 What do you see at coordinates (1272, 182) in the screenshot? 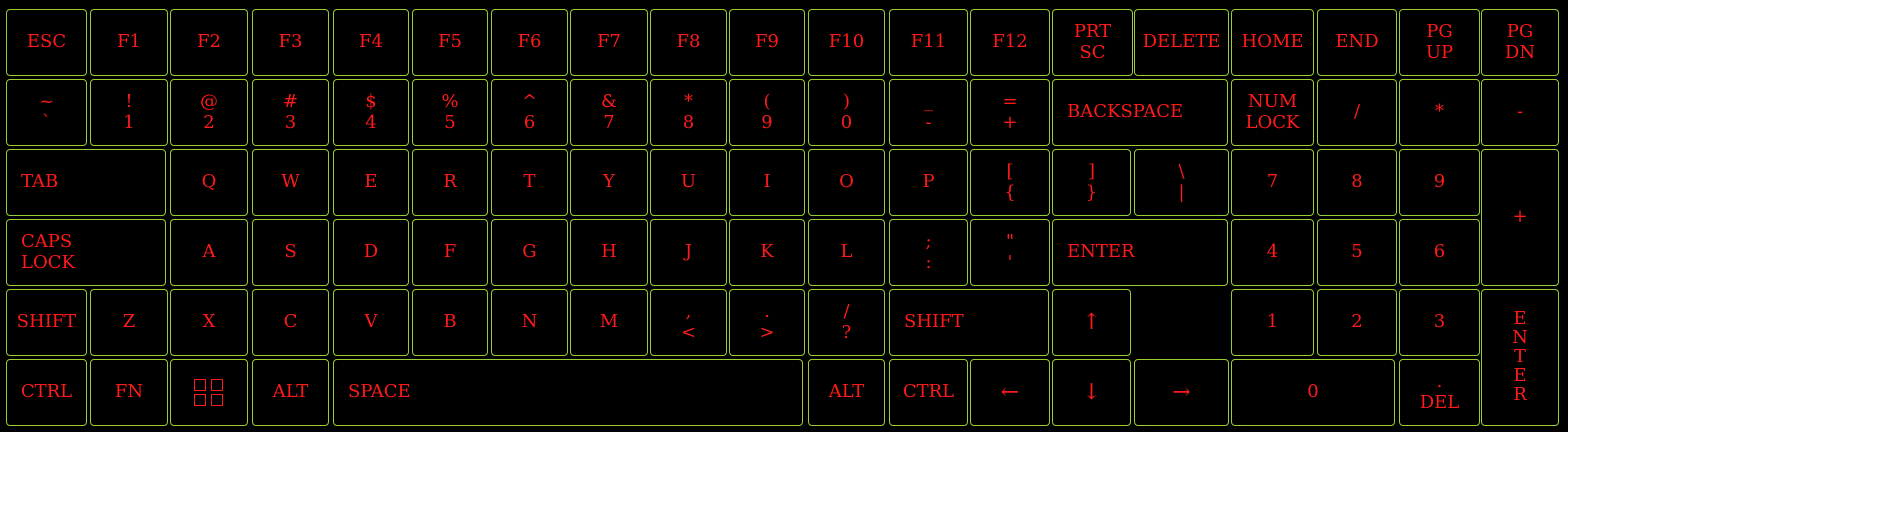
I see `key-np-7: 7` at bounding box center [1272, 182].